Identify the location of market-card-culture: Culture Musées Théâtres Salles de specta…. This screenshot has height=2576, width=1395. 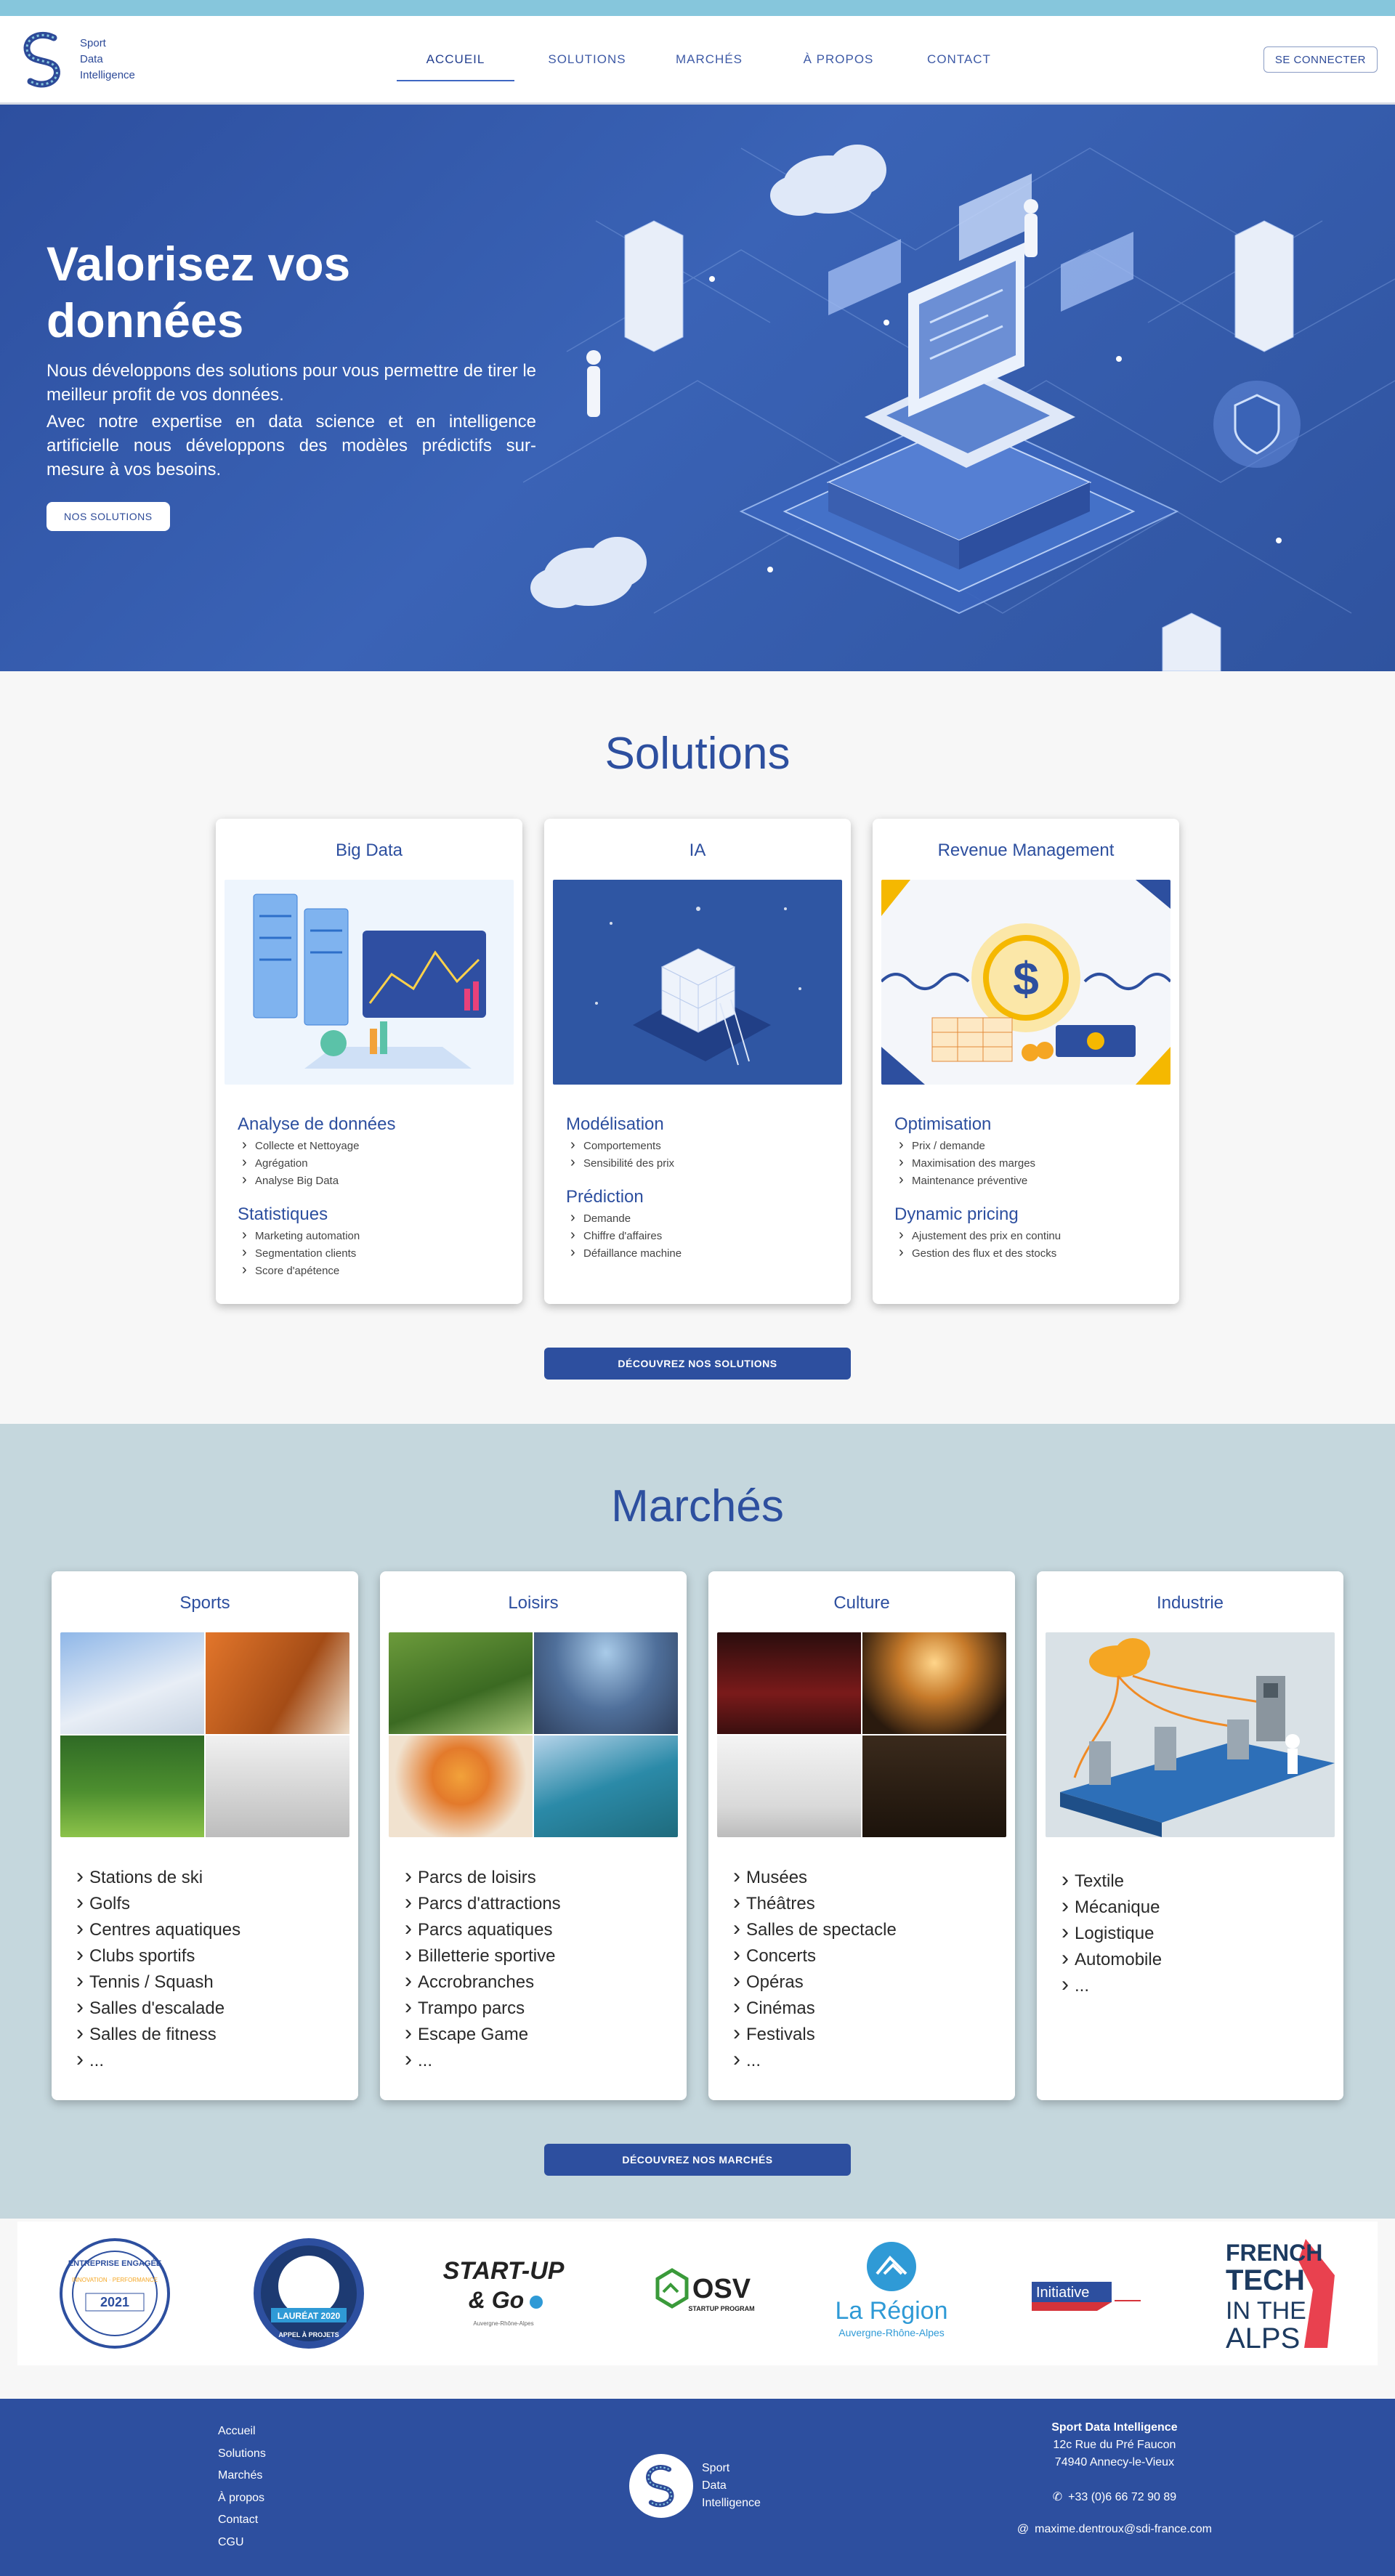
(861, 1836).